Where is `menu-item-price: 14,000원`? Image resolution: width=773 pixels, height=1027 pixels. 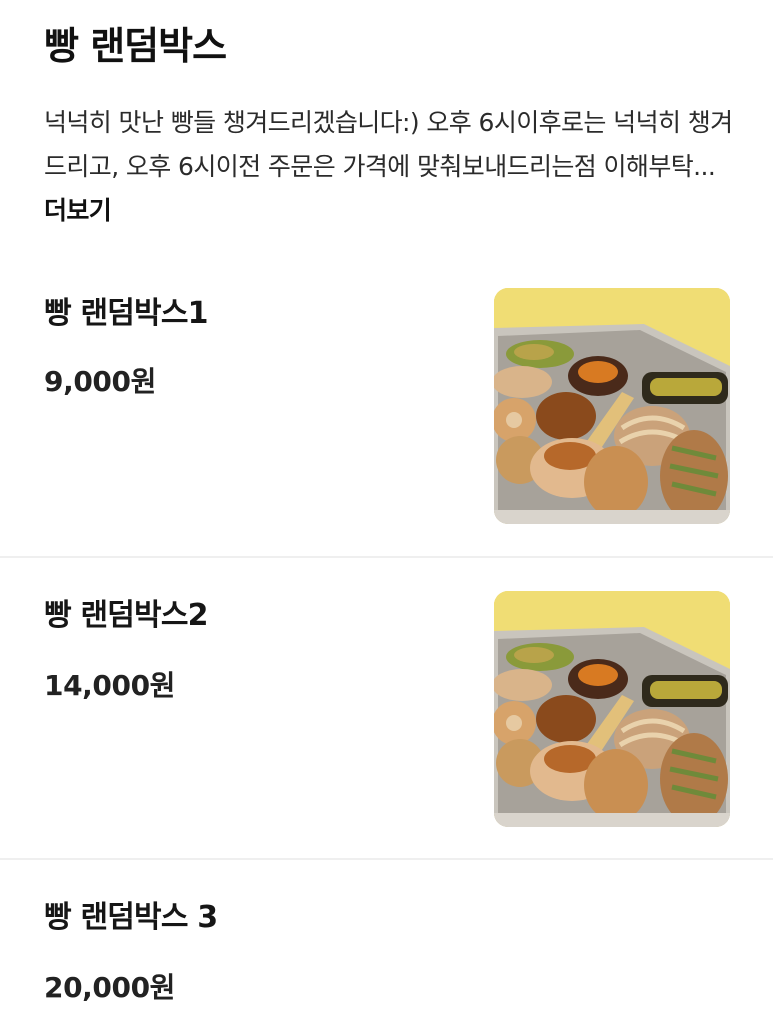 menu-item-price: 14,000원 is located at coordinates (110, 685).